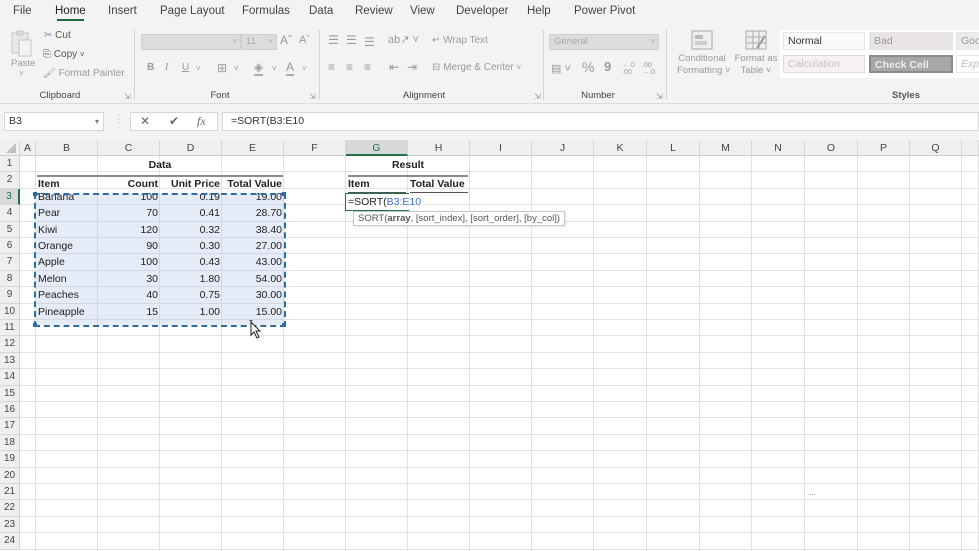 Image resolution: width=979 pixels, height=551 pixels. What do you see at coordinates (10, 492) in the screenshot?
I see `row-header-21: 21` at bounding box center [10, 492].